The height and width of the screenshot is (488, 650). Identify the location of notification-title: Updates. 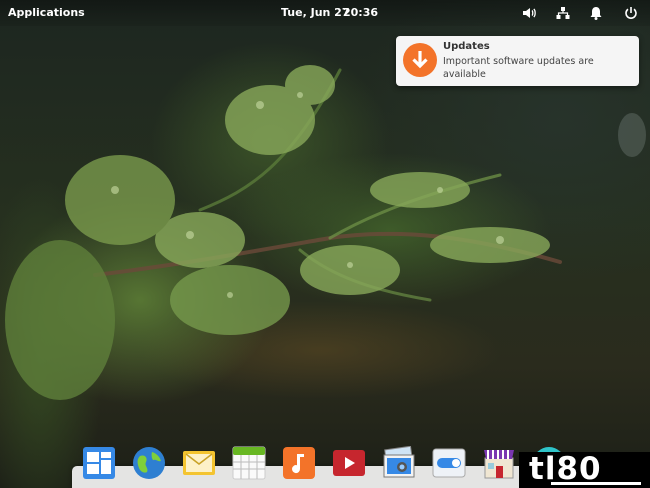
(466, 46).